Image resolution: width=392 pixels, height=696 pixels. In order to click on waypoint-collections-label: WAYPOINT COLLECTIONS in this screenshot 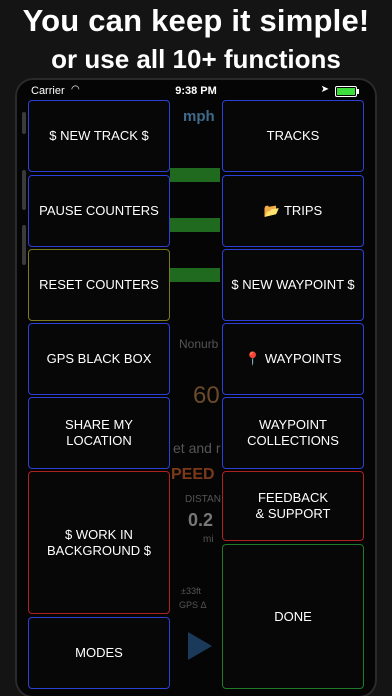, I will do `click(293, 432)`.